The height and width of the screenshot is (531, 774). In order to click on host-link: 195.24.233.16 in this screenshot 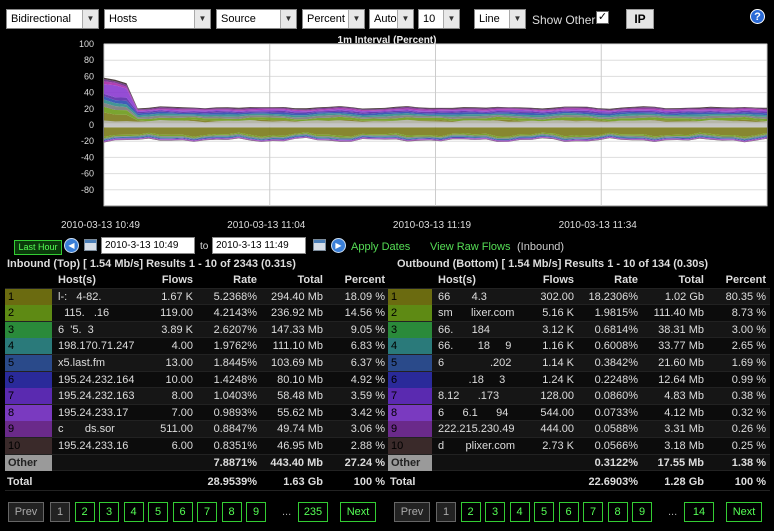, I will do `click(96, 446)`.